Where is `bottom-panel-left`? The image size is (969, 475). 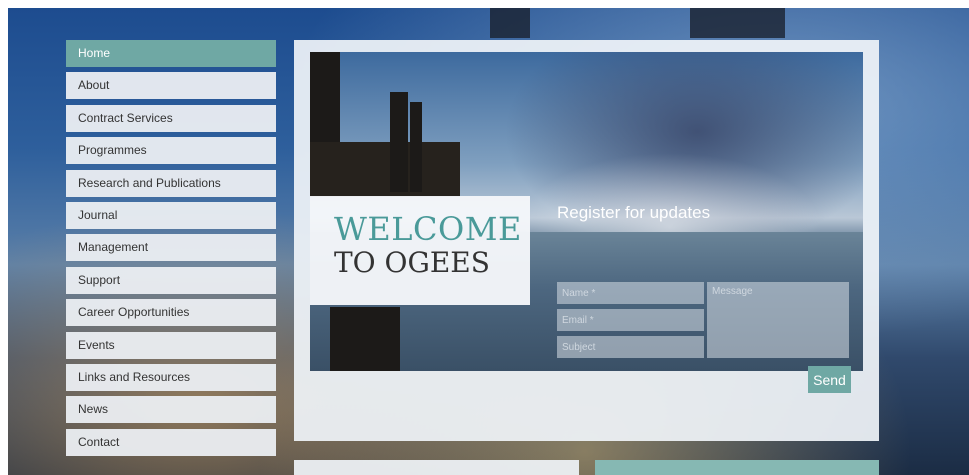 bottom-panel-left is located at coordinates (436, 467).